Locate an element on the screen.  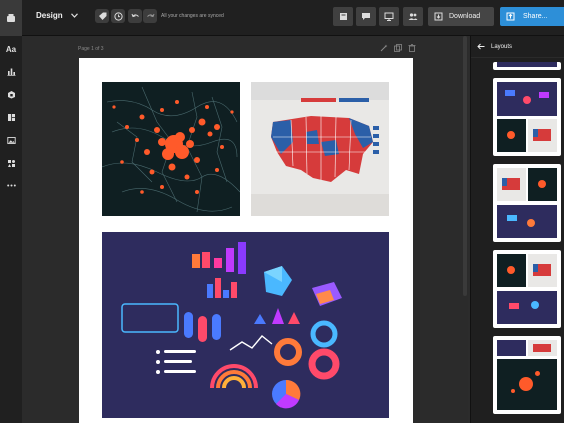
undo-icon is located at coordinates (135, 15).